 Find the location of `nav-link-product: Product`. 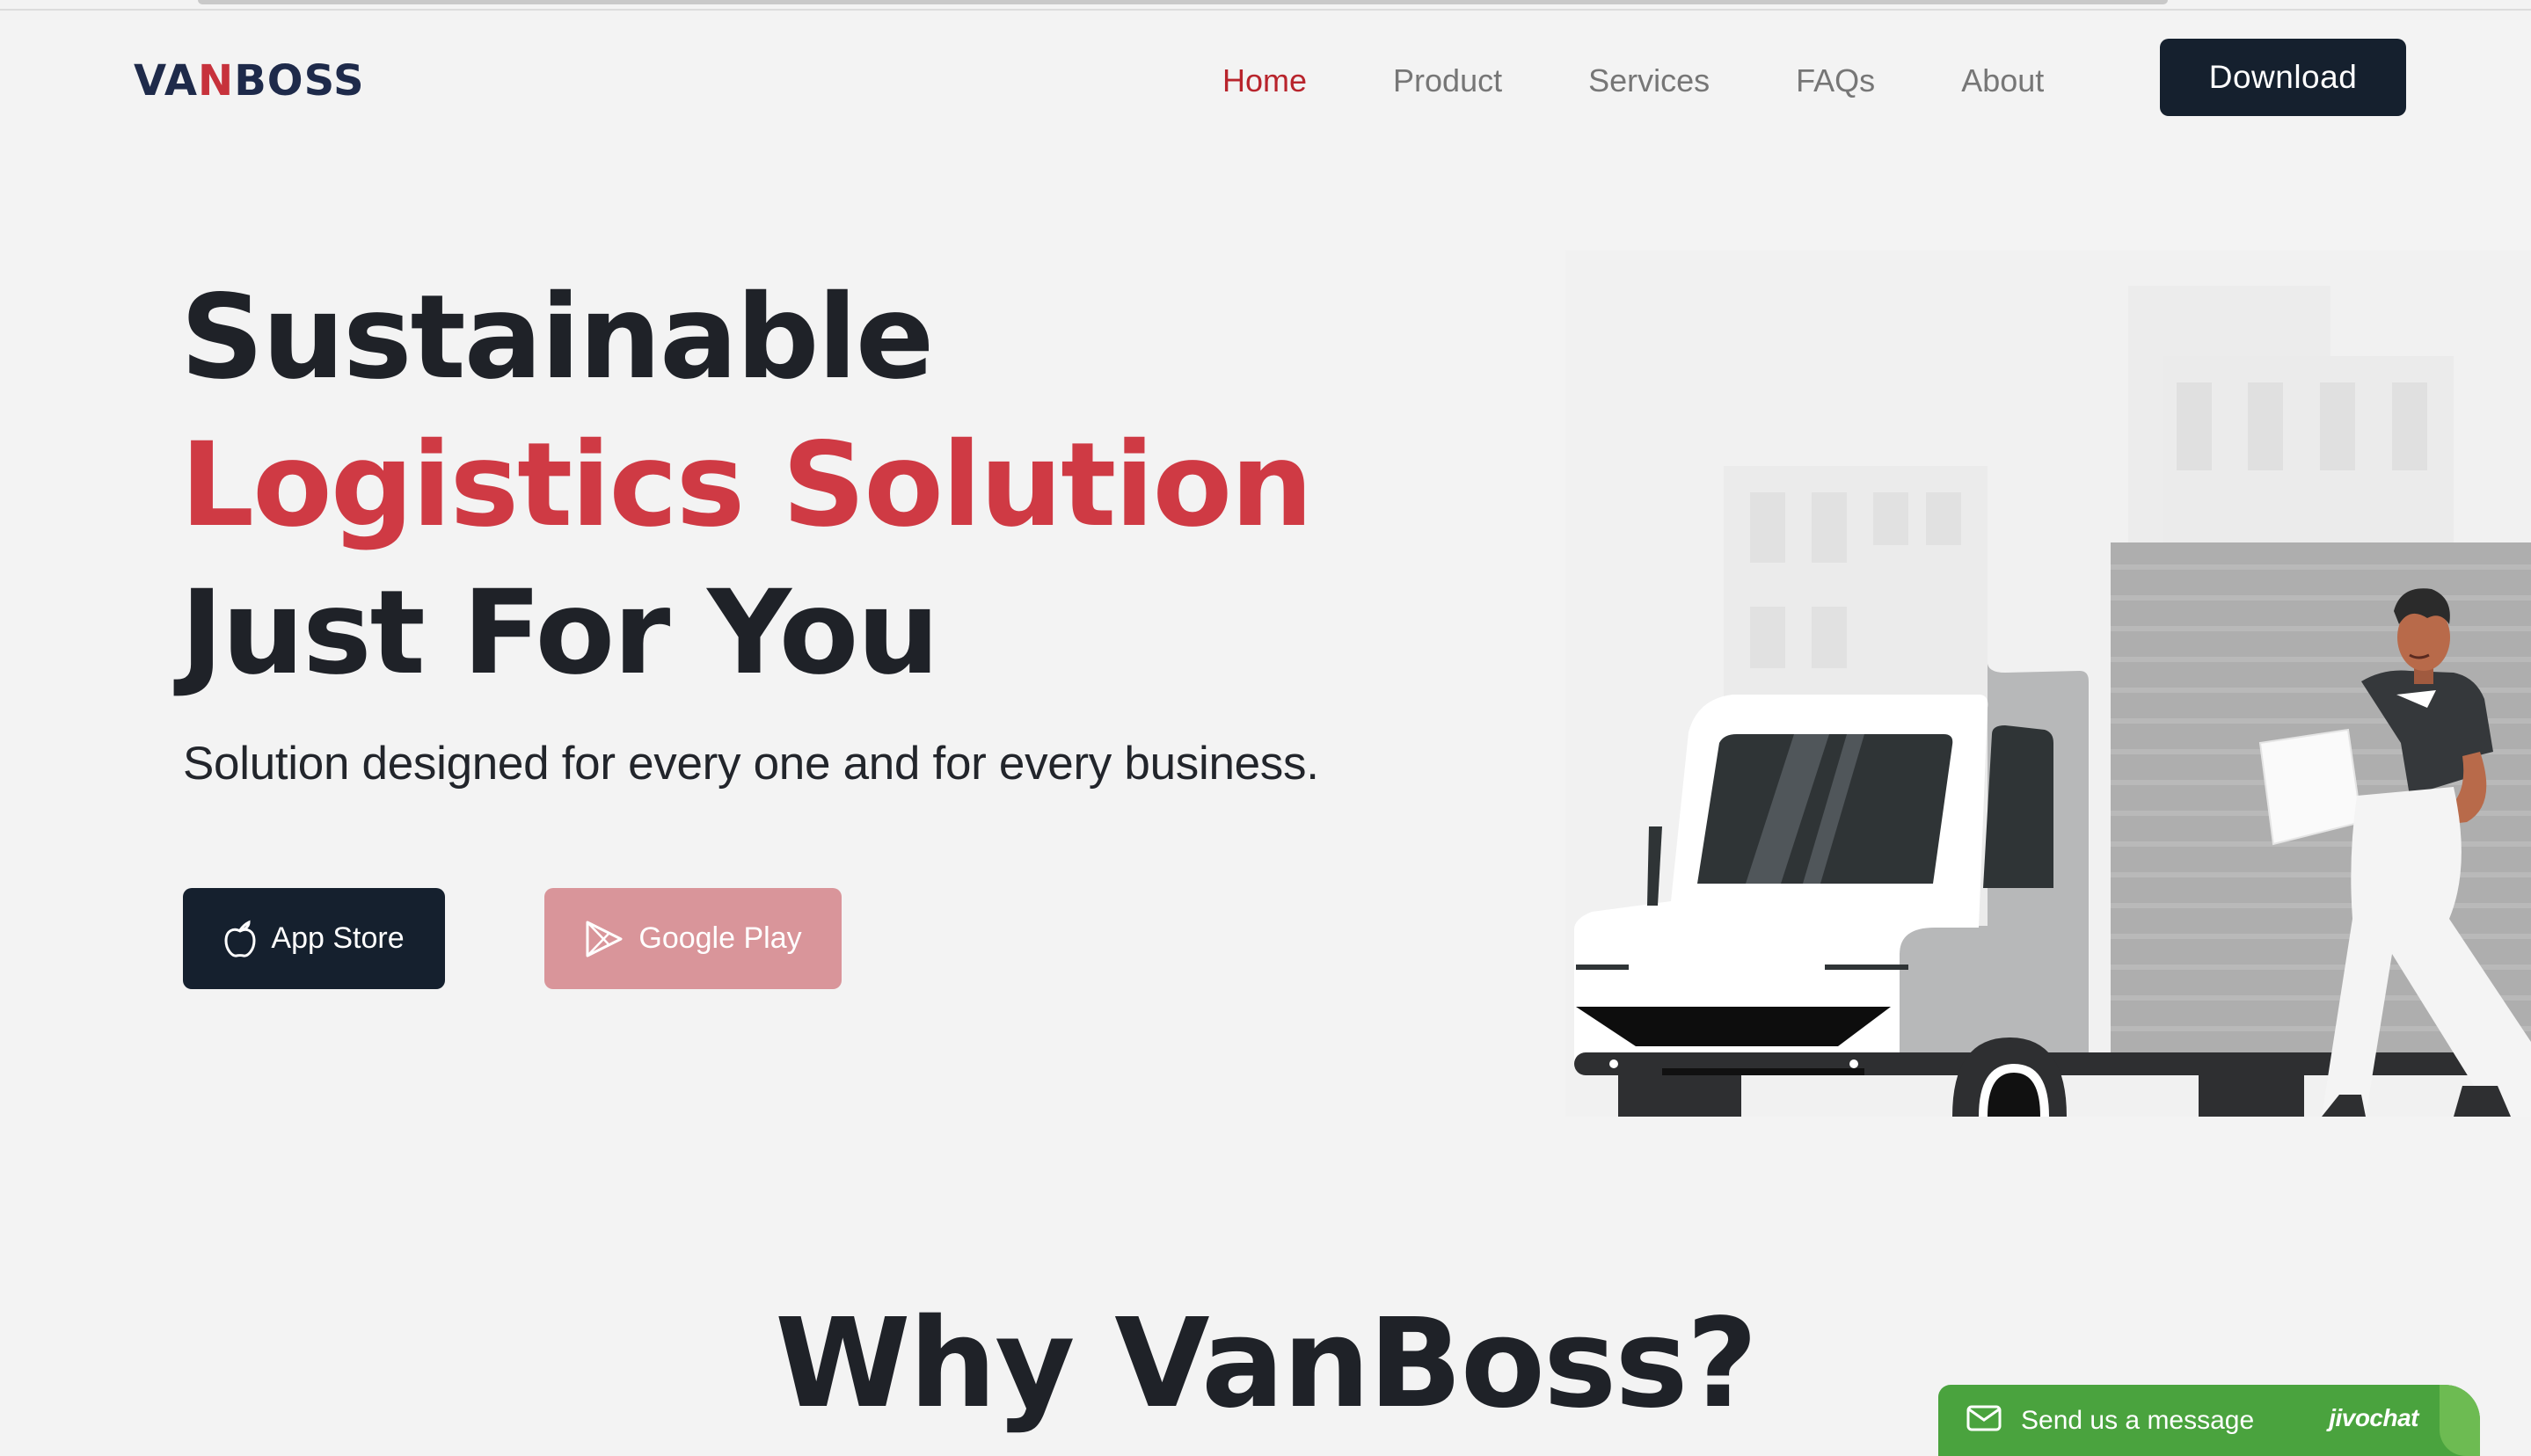

nav-link-product: Product is located at coordinates (1447, 80).